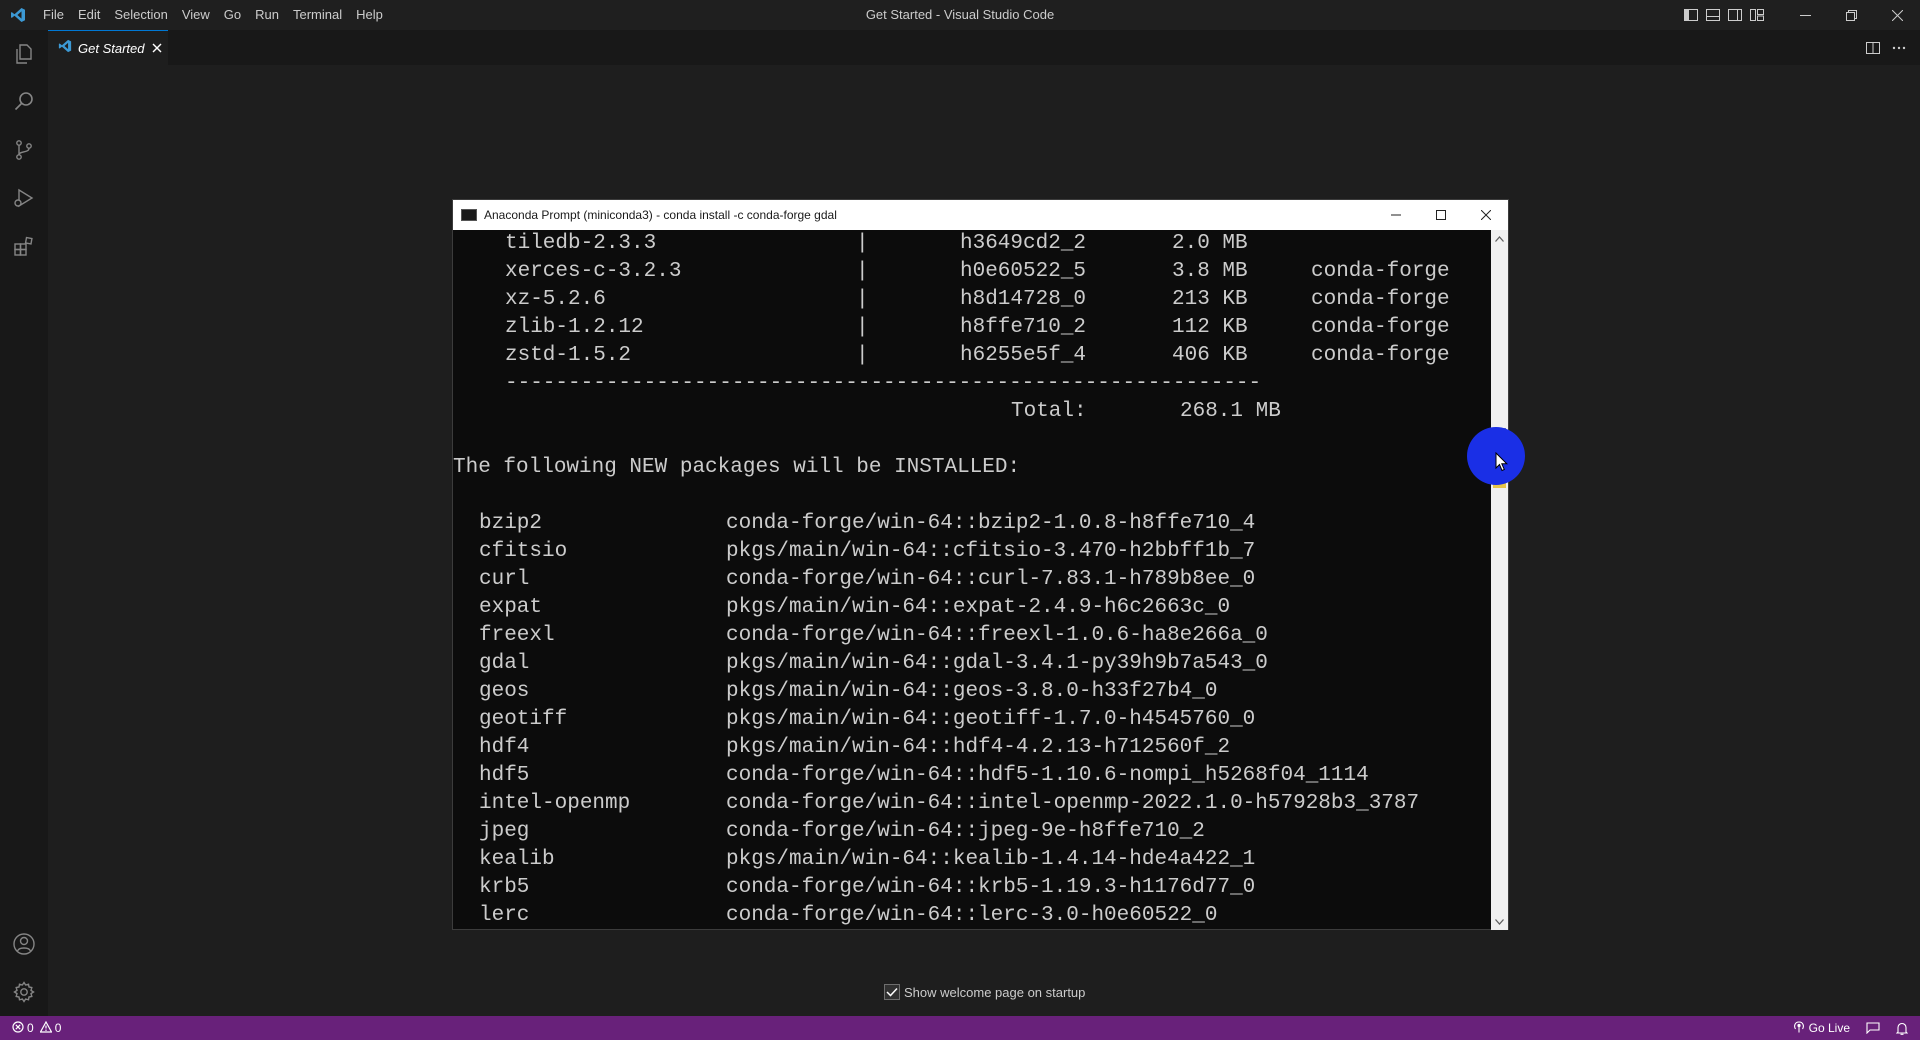 The width and height of the screenshot is (1920, 1040). Describe the element at coordinates (1499, 238) in the screenshot. I see `scroll-up-icon` at that location.